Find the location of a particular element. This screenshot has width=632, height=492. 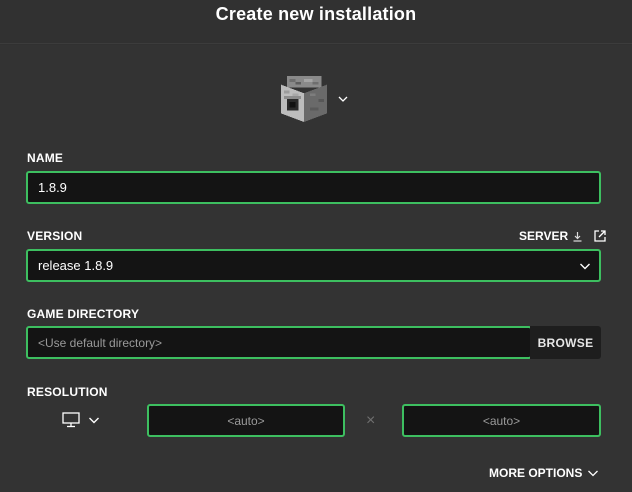

game-directory-label: GAME DIRECTORY is located at coordinates (83, 314).